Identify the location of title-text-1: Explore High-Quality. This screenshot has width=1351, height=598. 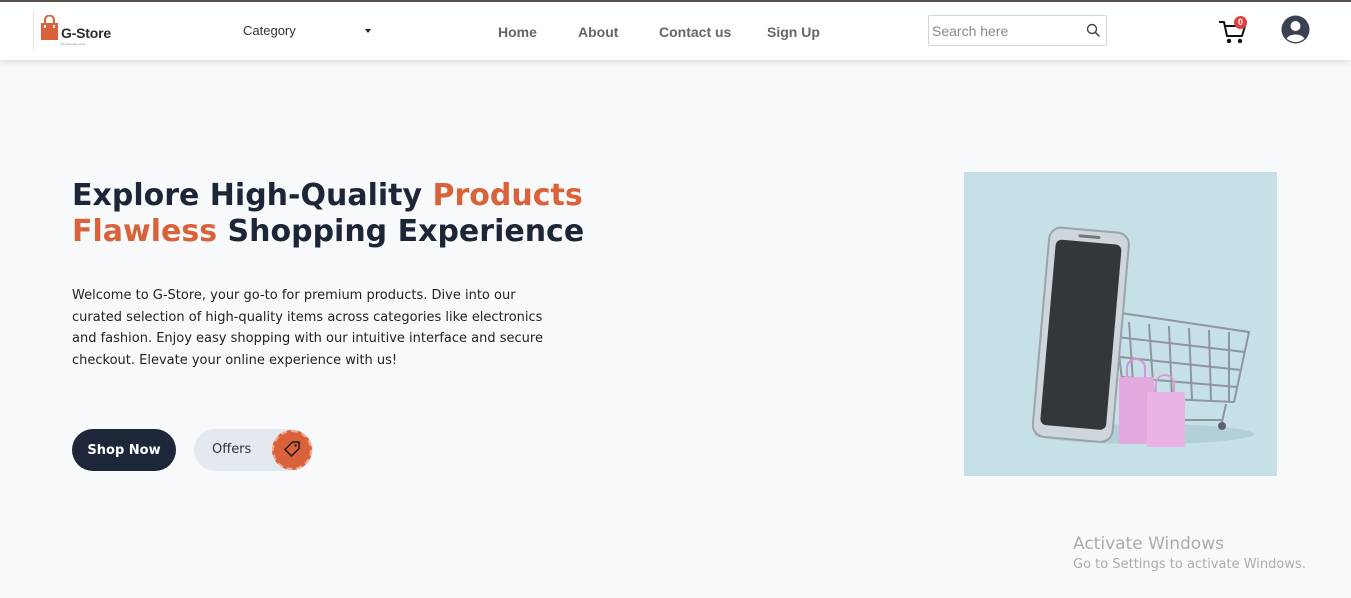
(252, 195).